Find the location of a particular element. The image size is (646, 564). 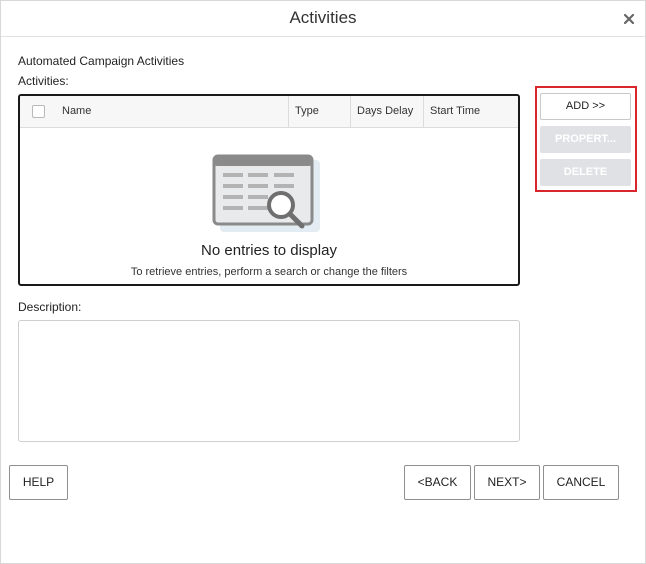

dialog-titlebar: Activities is located at coordinates (323, 19).